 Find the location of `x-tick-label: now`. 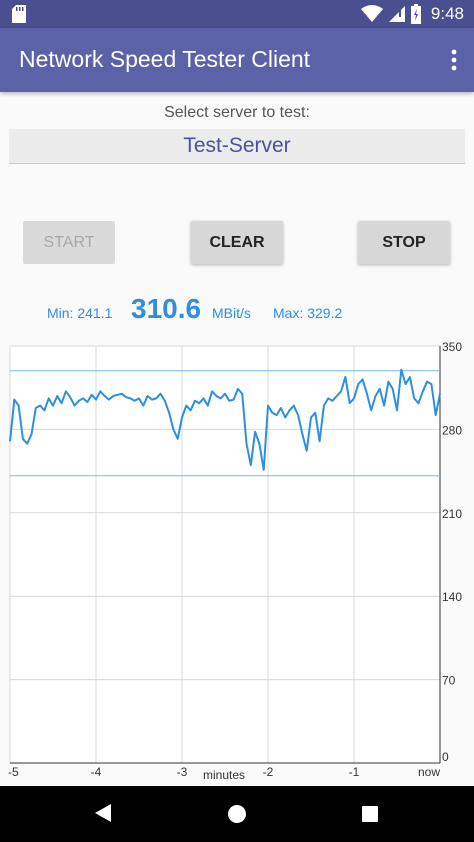

x-tick-label: now is located at coordinates (429, 772).